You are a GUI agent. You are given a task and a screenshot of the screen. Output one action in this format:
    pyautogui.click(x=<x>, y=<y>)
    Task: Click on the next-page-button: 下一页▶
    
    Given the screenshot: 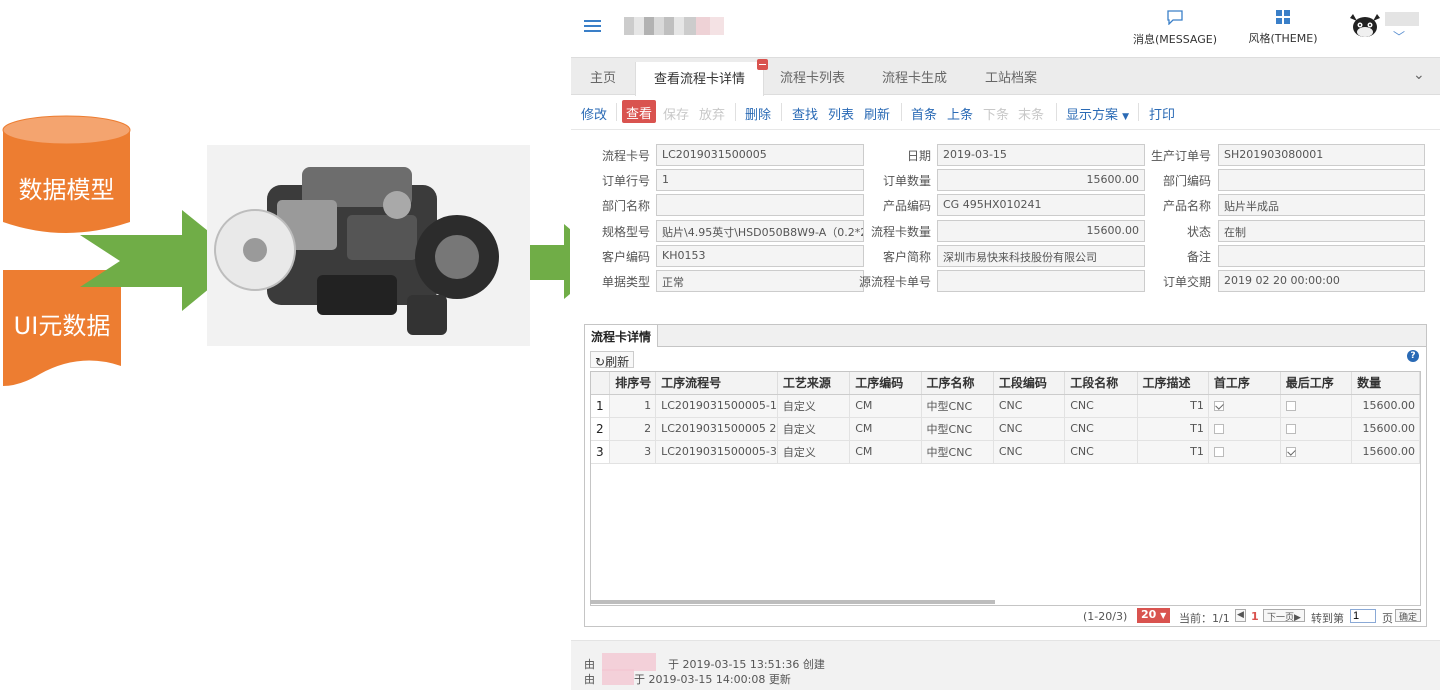 What is the action you would take?
    pyautogui.click(x=1284, y=616)
    